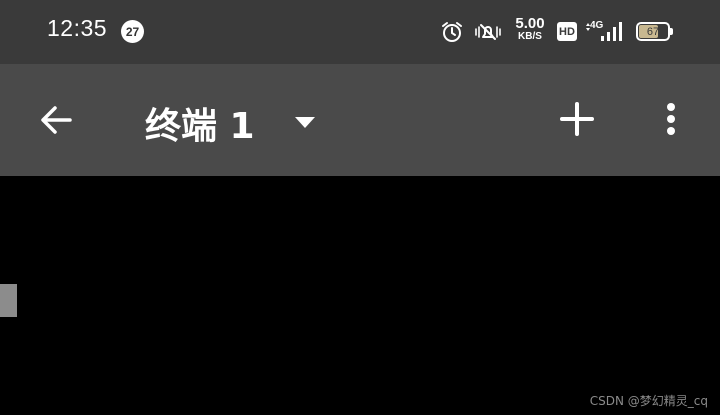 Image resolution: width=720 pixels, height=415 pixels. What do you see at coordinates (567, 31) in the screenshot?
I see `hd-icon: HD` at bounding box center [567, 31].